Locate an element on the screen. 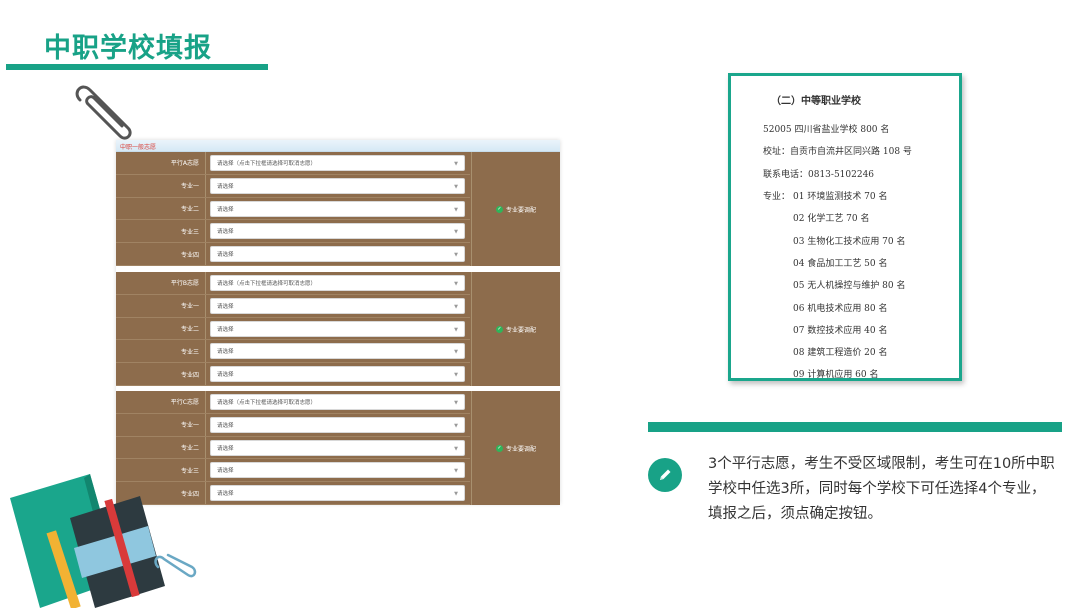  doc-major-item: 06 机电技术应用 80 名 is located at coordinates (840, 308).